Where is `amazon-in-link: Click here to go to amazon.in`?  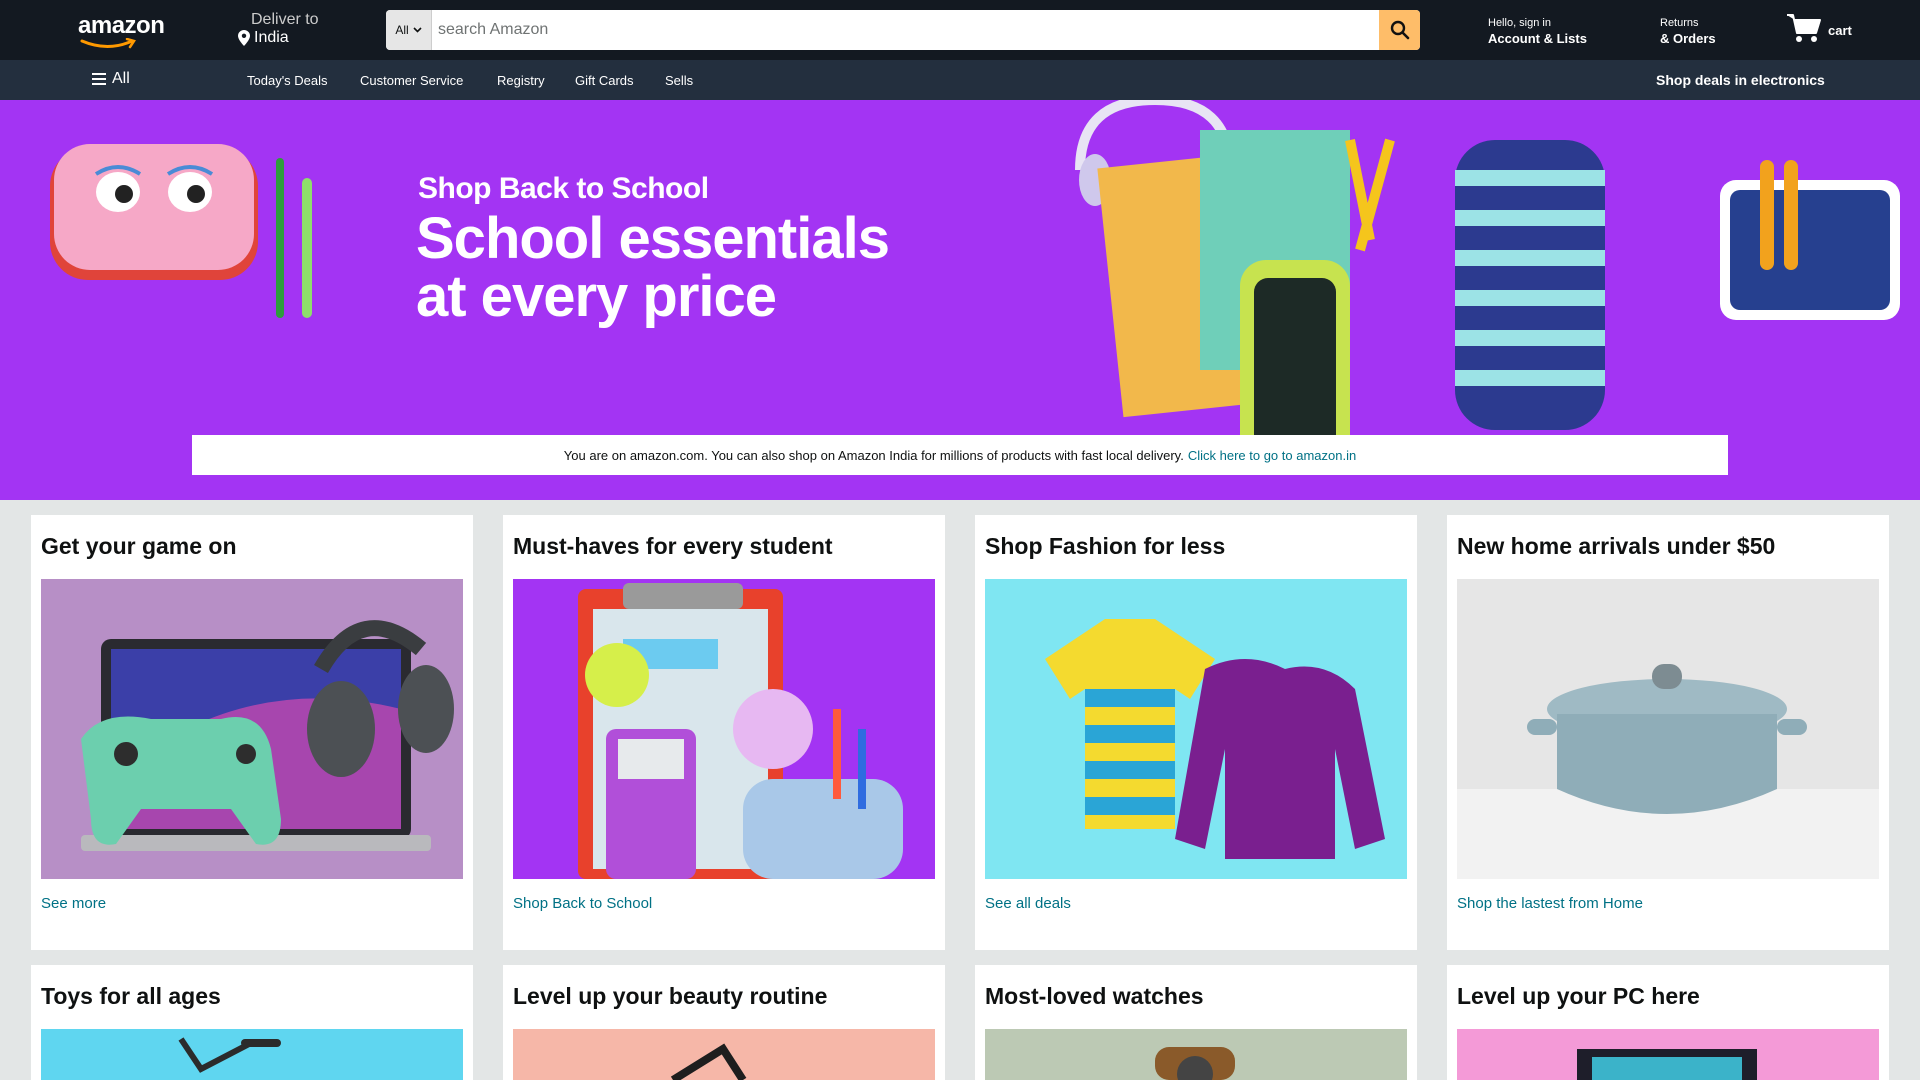 amazon-in-link: Click here to go to amazon.in is located at coordinates (1272, 455).